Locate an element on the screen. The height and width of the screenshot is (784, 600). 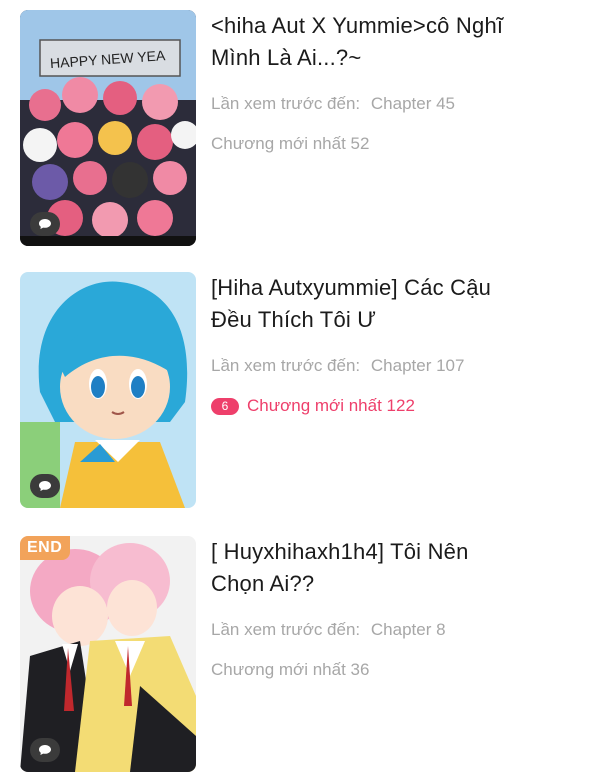
comic-cover: HAPPY NEW YEA is located at coordinates (108, 128).